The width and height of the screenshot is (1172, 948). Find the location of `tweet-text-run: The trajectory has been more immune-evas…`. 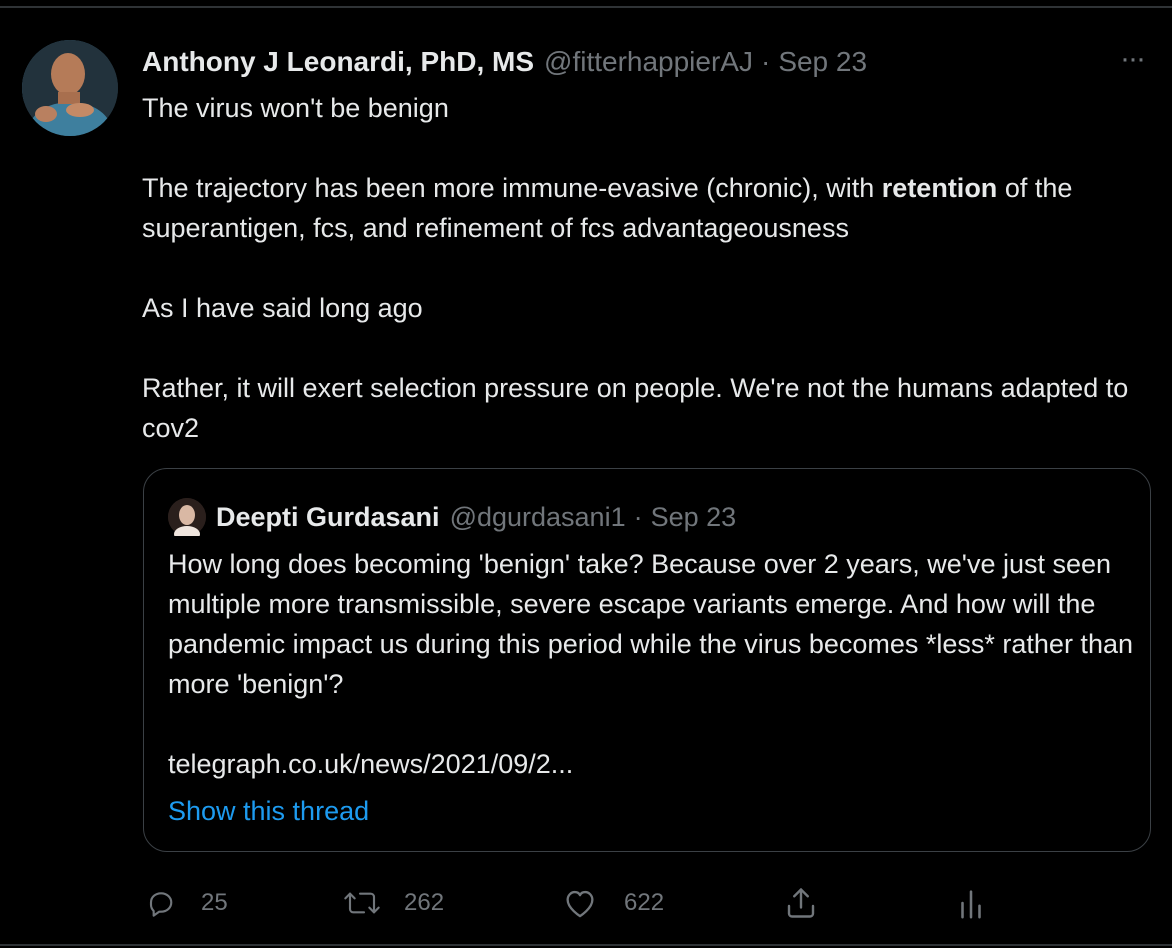

tweet-text-run: The trajectory has been more immune-evas… is located at coordinates (512, 188).